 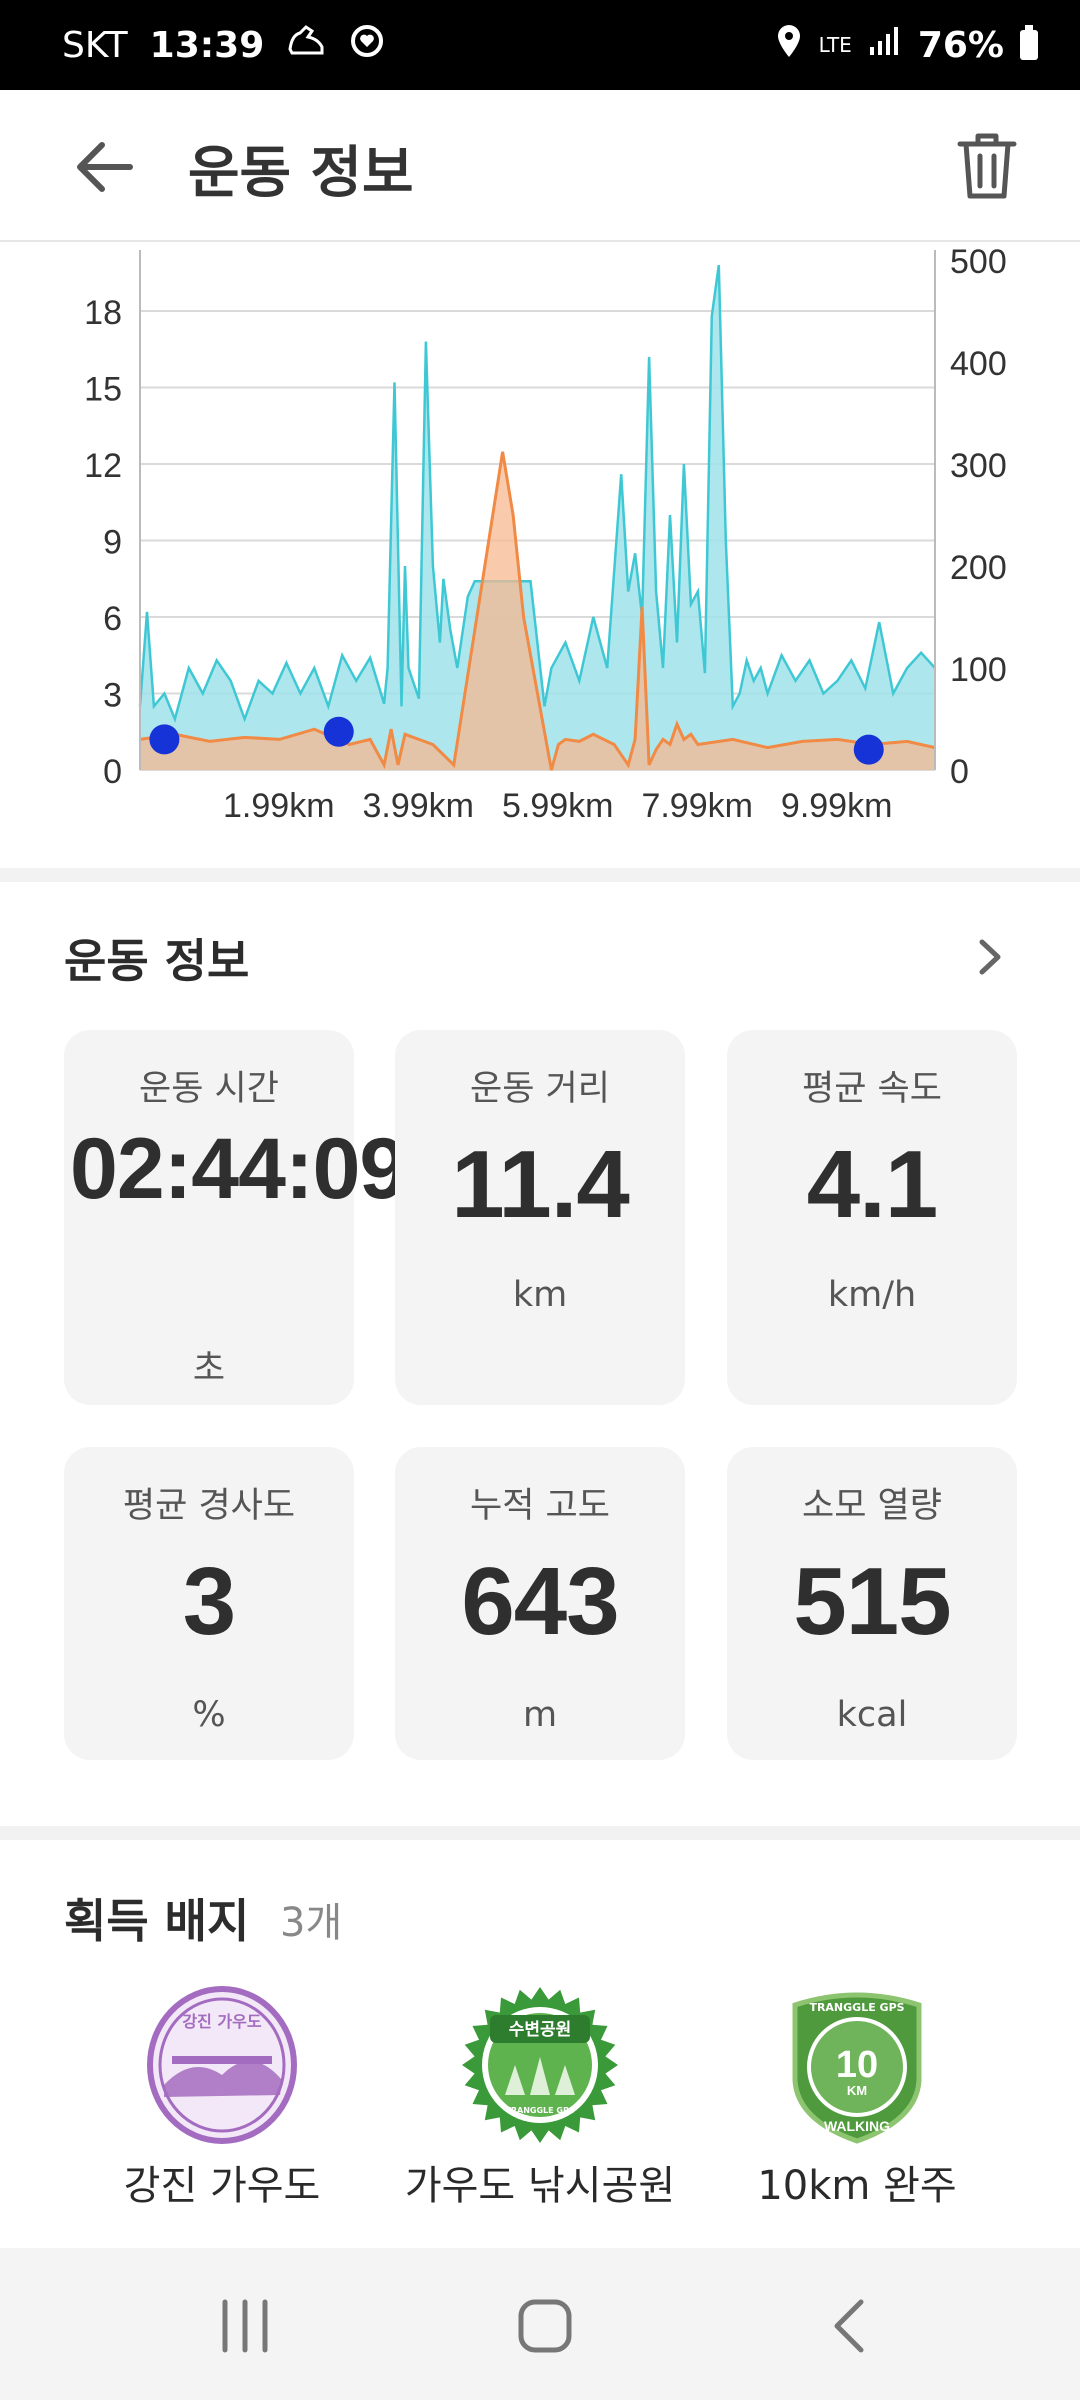 I want to click on card-value: 3, so click(x=209, y=1601).